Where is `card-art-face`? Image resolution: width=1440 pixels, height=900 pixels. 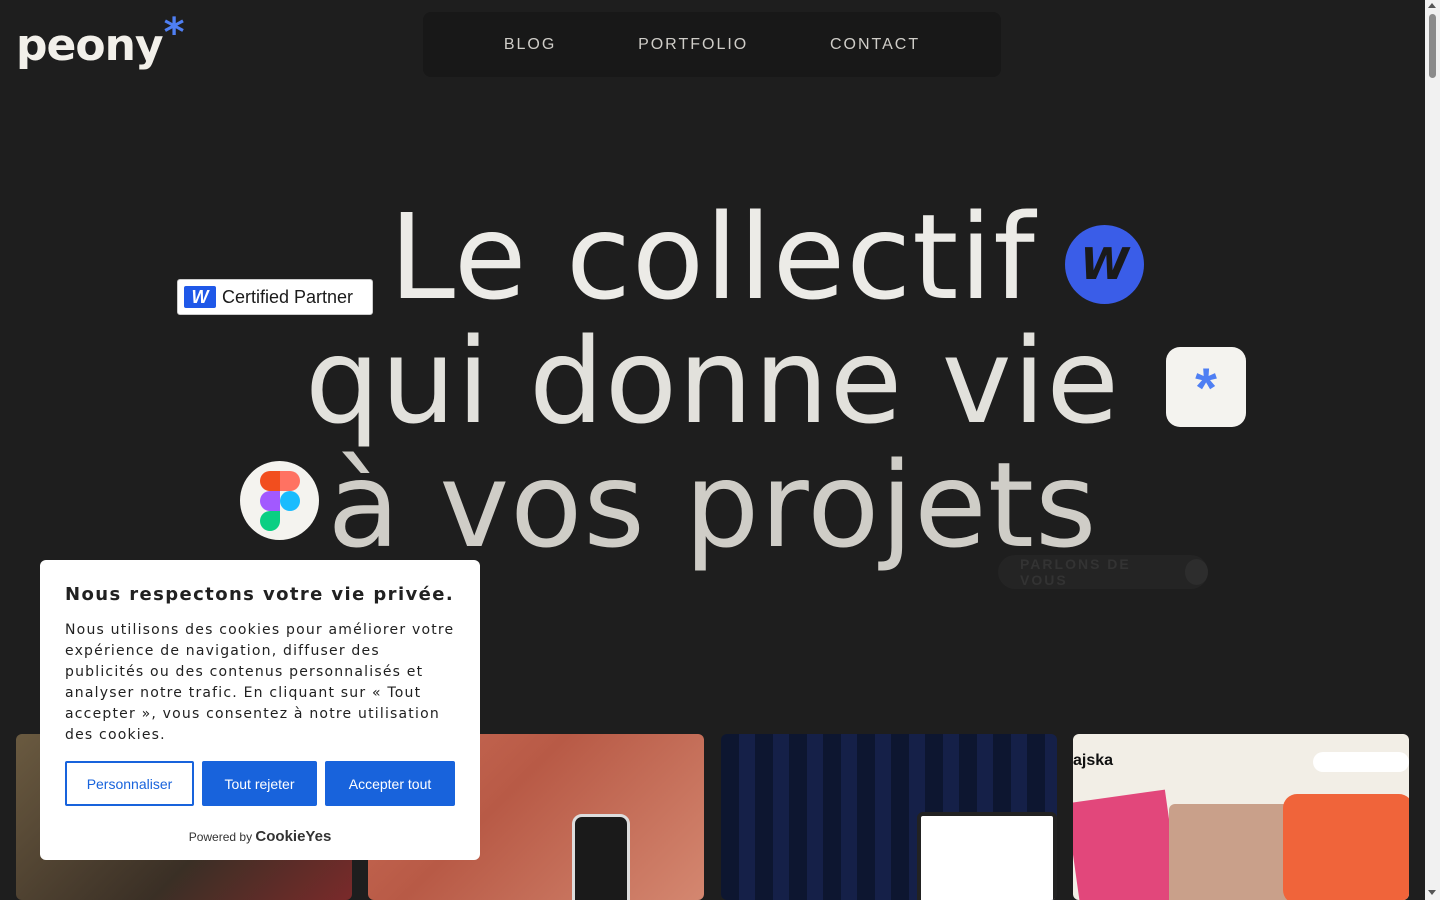 card-art-face is located at coordinates (1346, 847).